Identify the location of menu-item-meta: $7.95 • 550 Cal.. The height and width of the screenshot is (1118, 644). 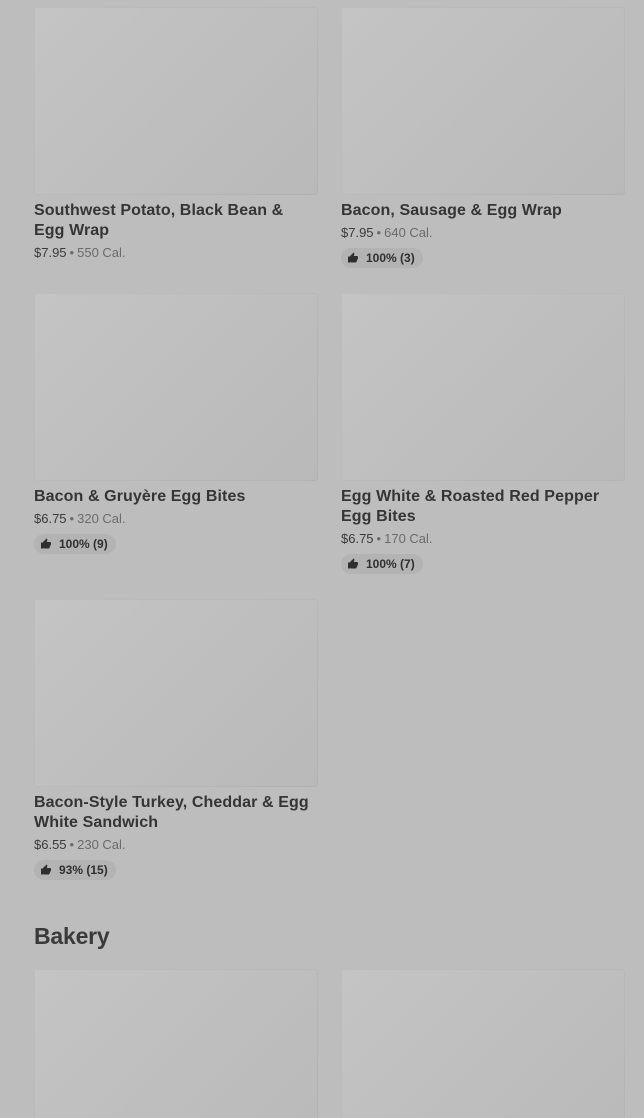
(176, 253).